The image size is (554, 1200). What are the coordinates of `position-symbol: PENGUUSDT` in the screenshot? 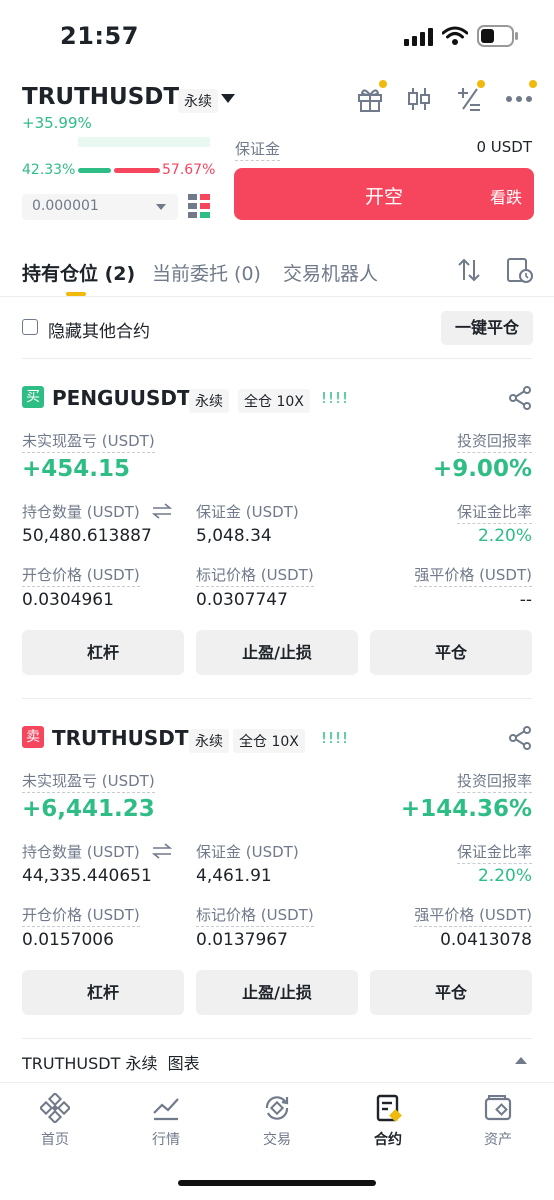 It's located at (121, 398).